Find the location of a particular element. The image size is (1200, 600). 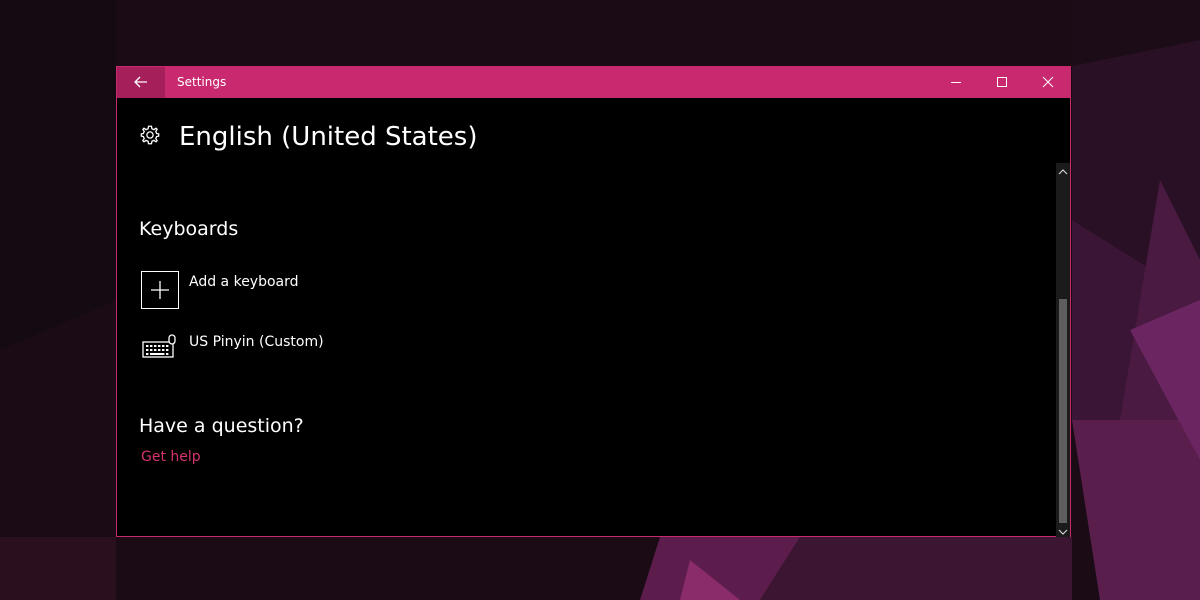

scroll-down-button is located at coordinates (1063, 530).